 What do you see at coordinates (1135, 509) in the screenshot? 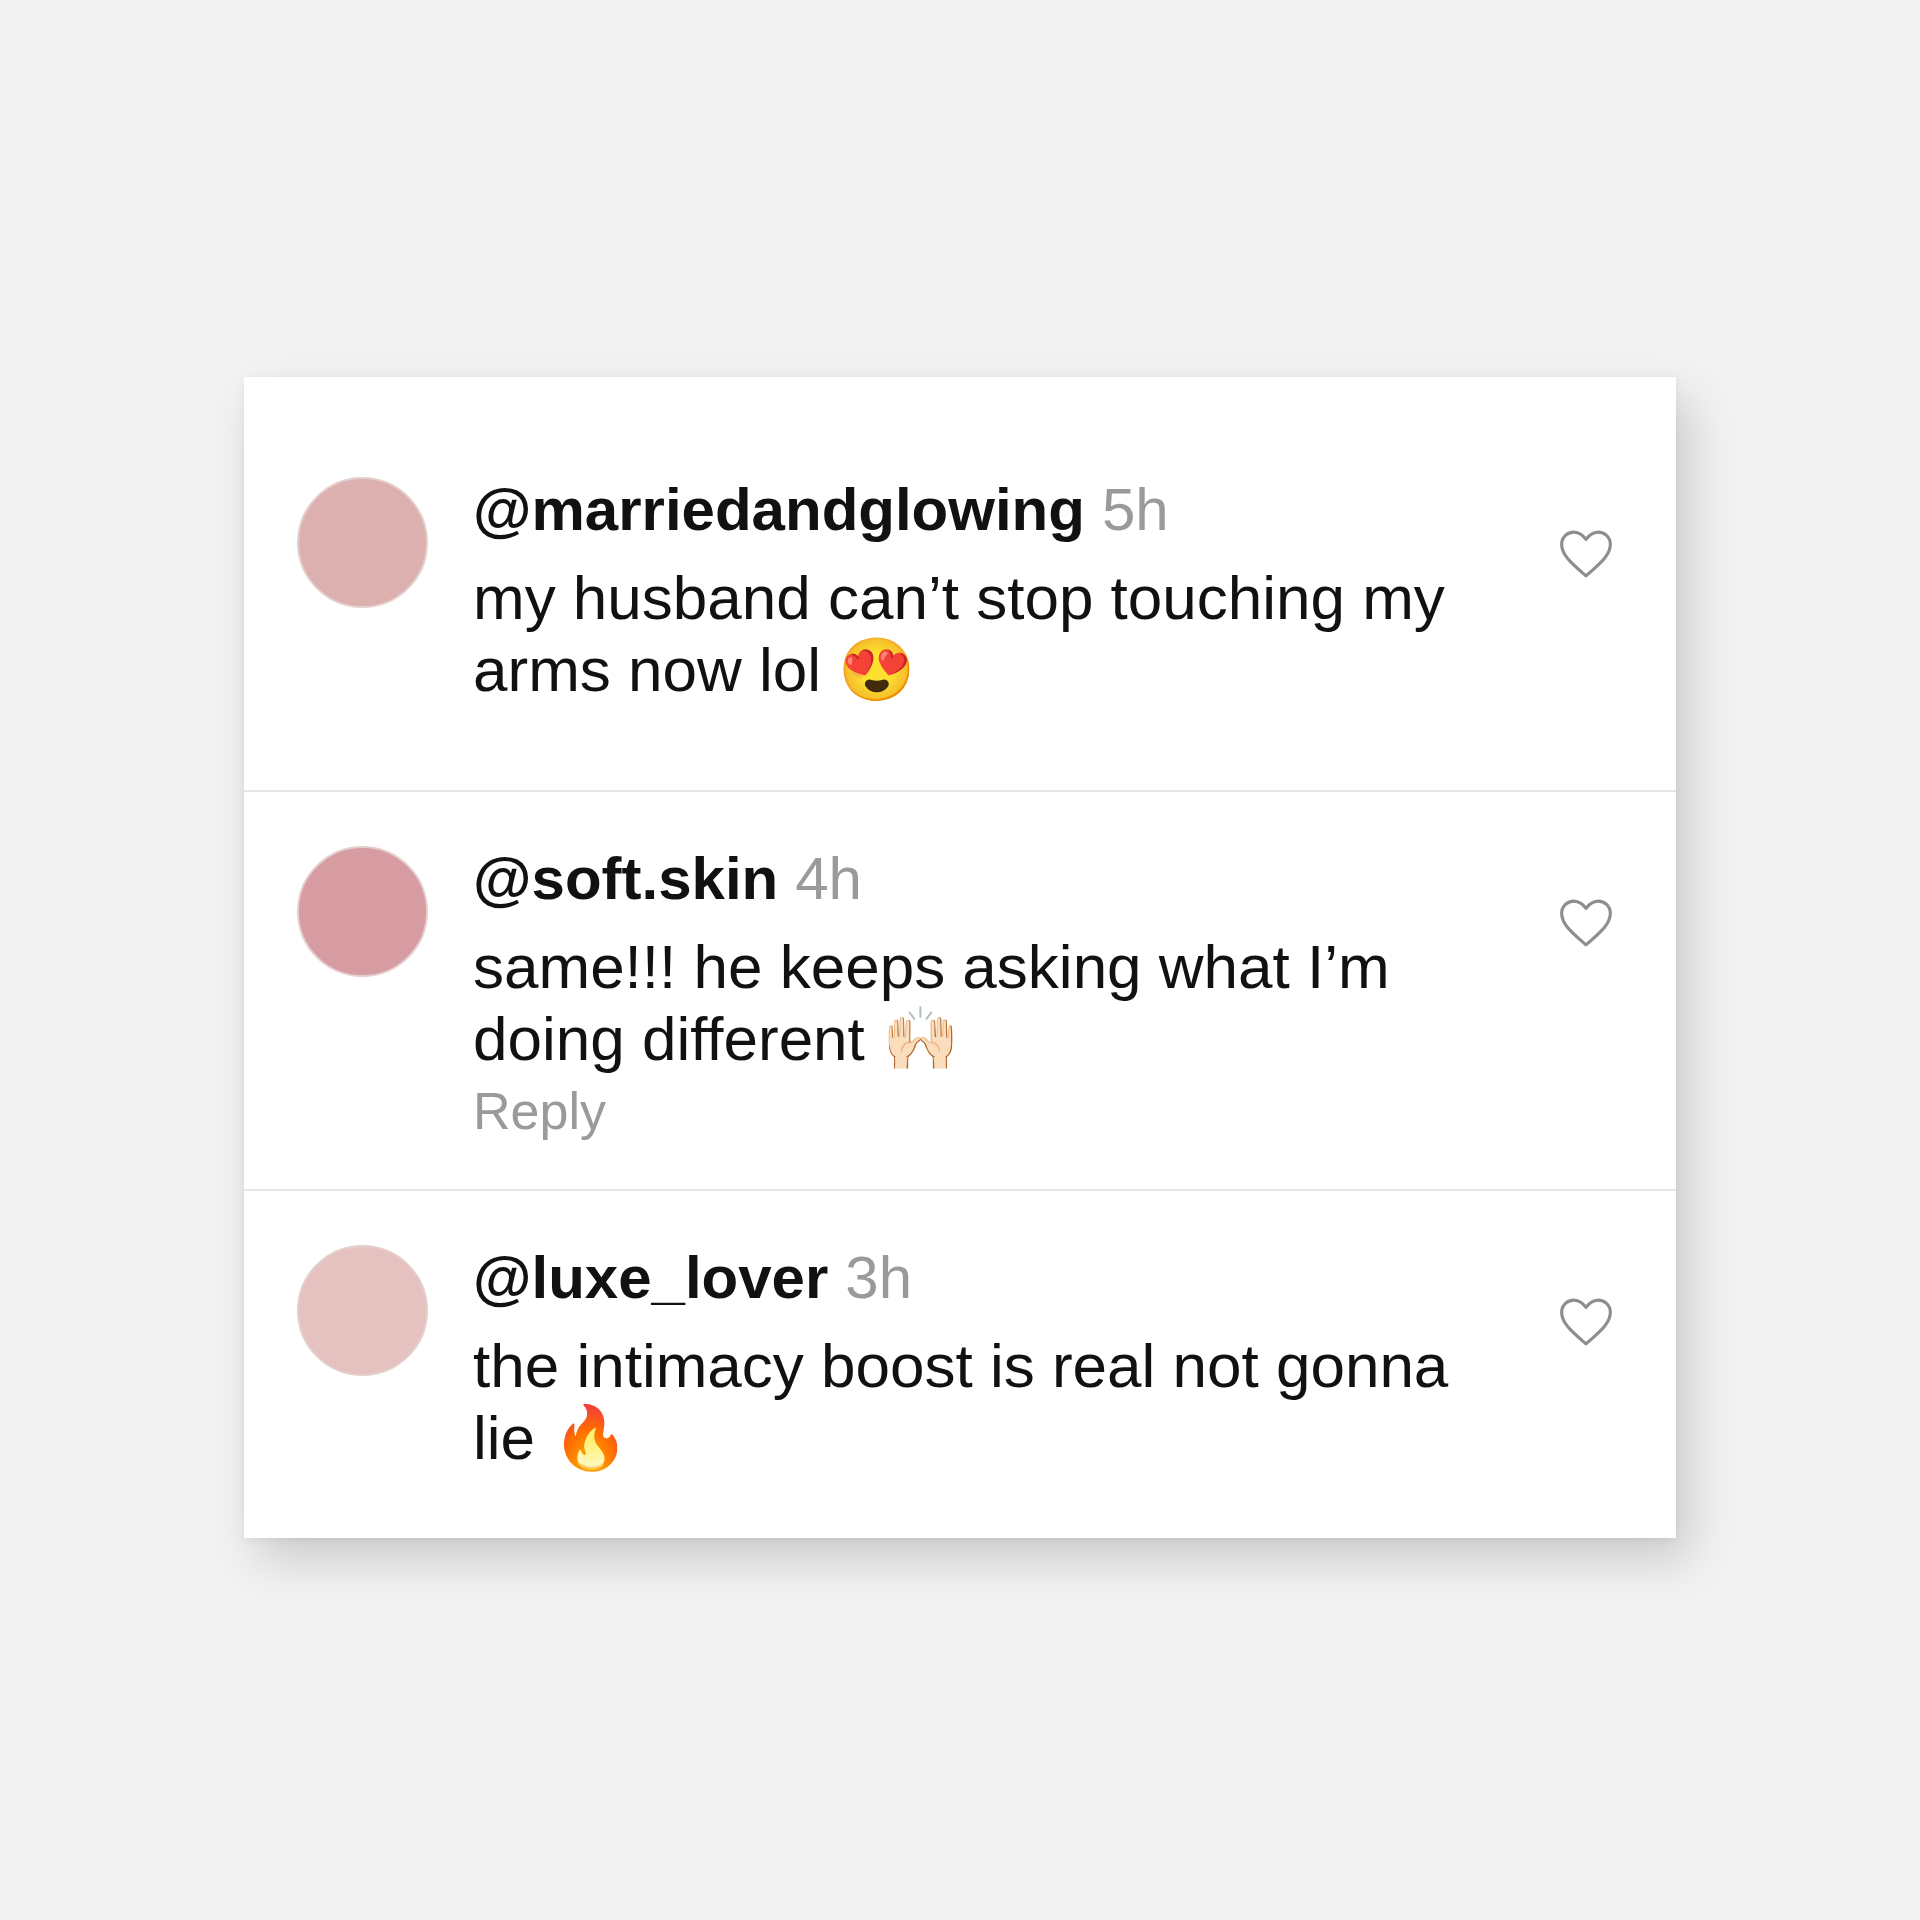
I see `timestamp: 5h` at bounding box center [1135, 509].